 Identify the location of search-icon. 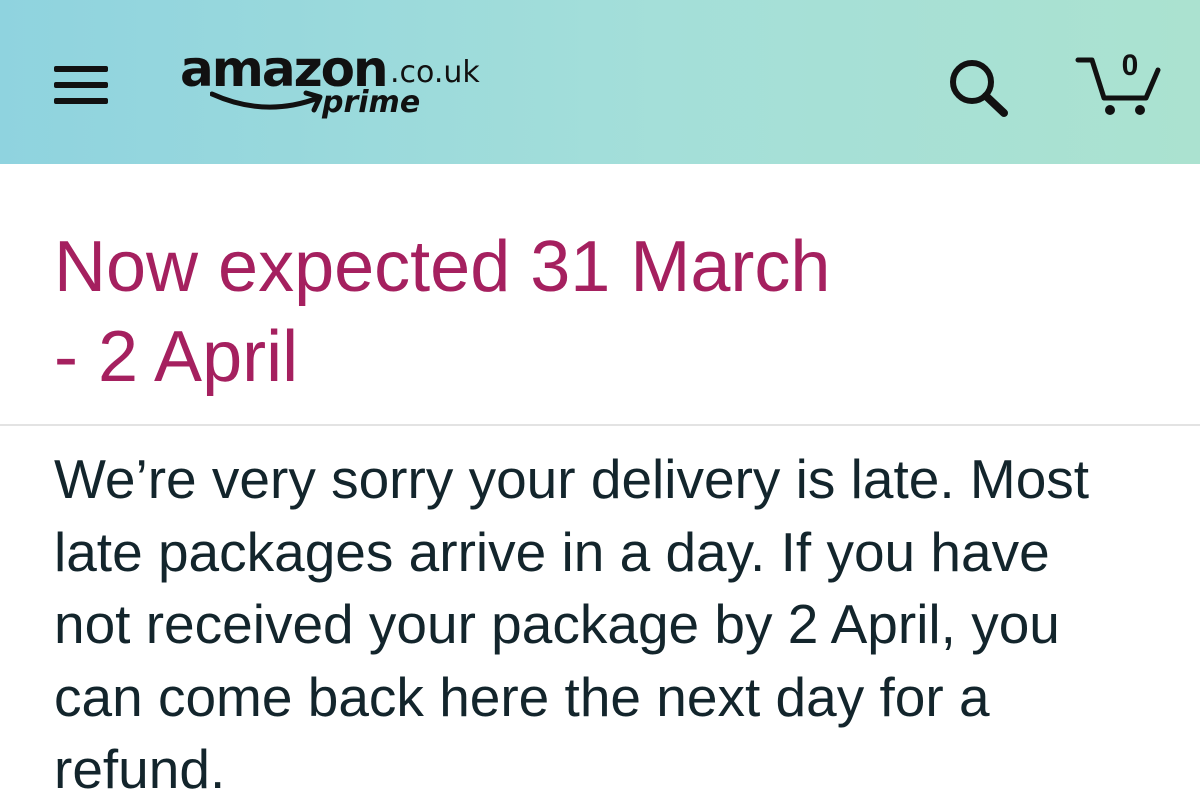
(979, 88).